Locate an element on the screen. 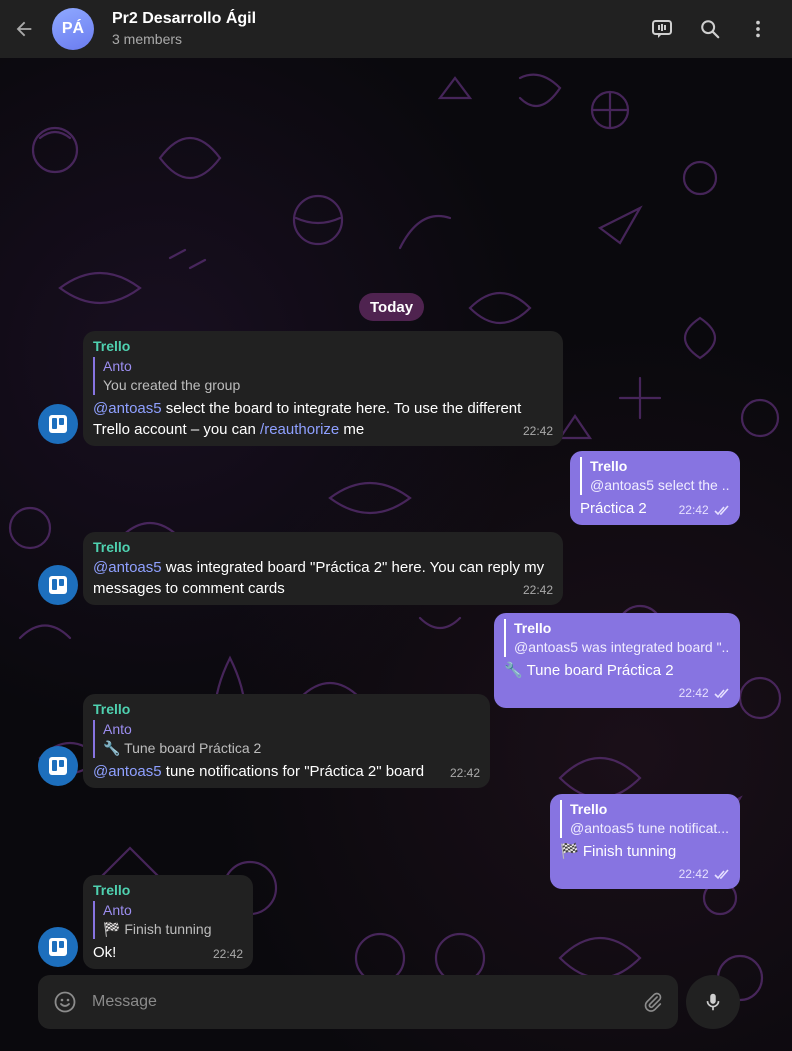 The image size is (792, 1051). chat-title: Pr2 Desarrollo Ágil is located at coordinates (184, 18).